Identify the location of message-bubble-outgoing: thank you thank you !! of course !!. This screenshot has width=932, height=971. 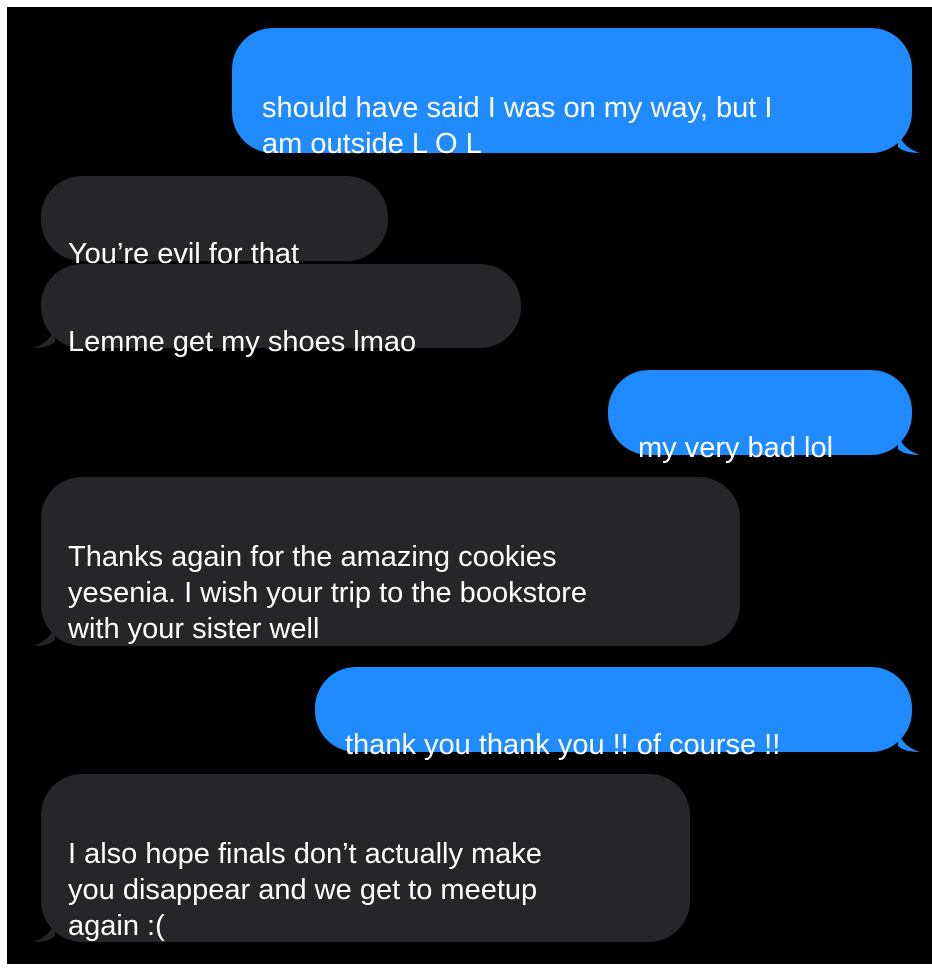
(617, 714).